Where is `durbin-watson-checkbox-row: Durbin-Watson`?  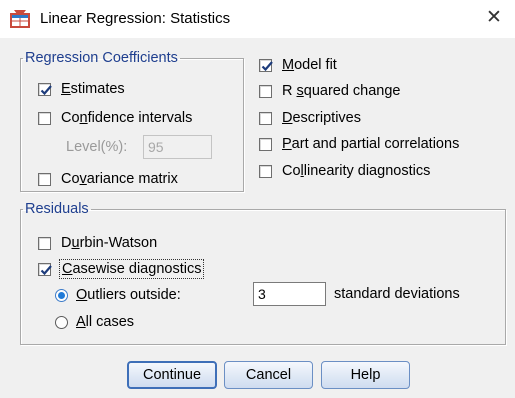 durbin-watson-checkbox-row: Durbin-Watson is located at coordinates (97, 243).